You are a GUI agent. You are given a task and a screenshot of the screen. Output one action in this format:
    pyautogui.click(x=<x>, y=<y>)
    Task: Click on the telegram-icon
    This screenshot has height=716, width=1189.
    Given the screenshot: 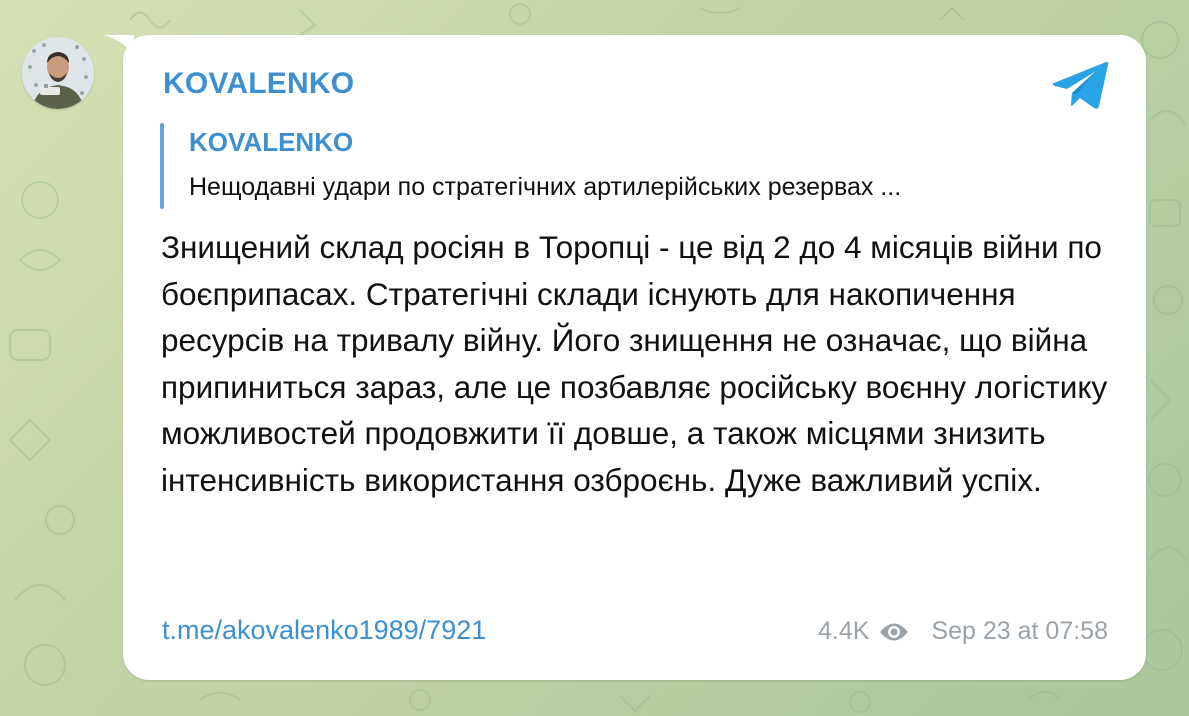 What is the action you would take?
    pyautogui.click(x=1081, y=85)
    